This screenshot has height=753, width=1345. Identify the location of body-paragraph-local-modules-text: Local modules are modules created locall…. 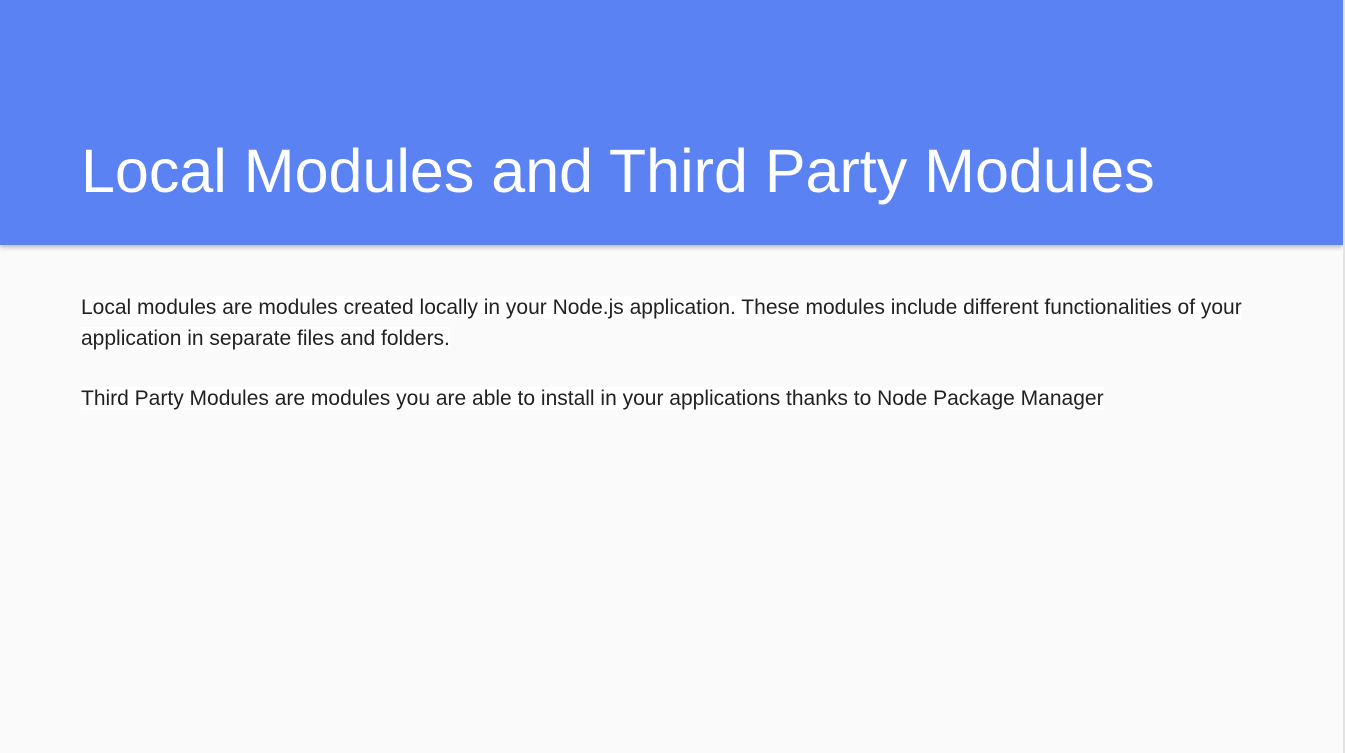
(661, 323).